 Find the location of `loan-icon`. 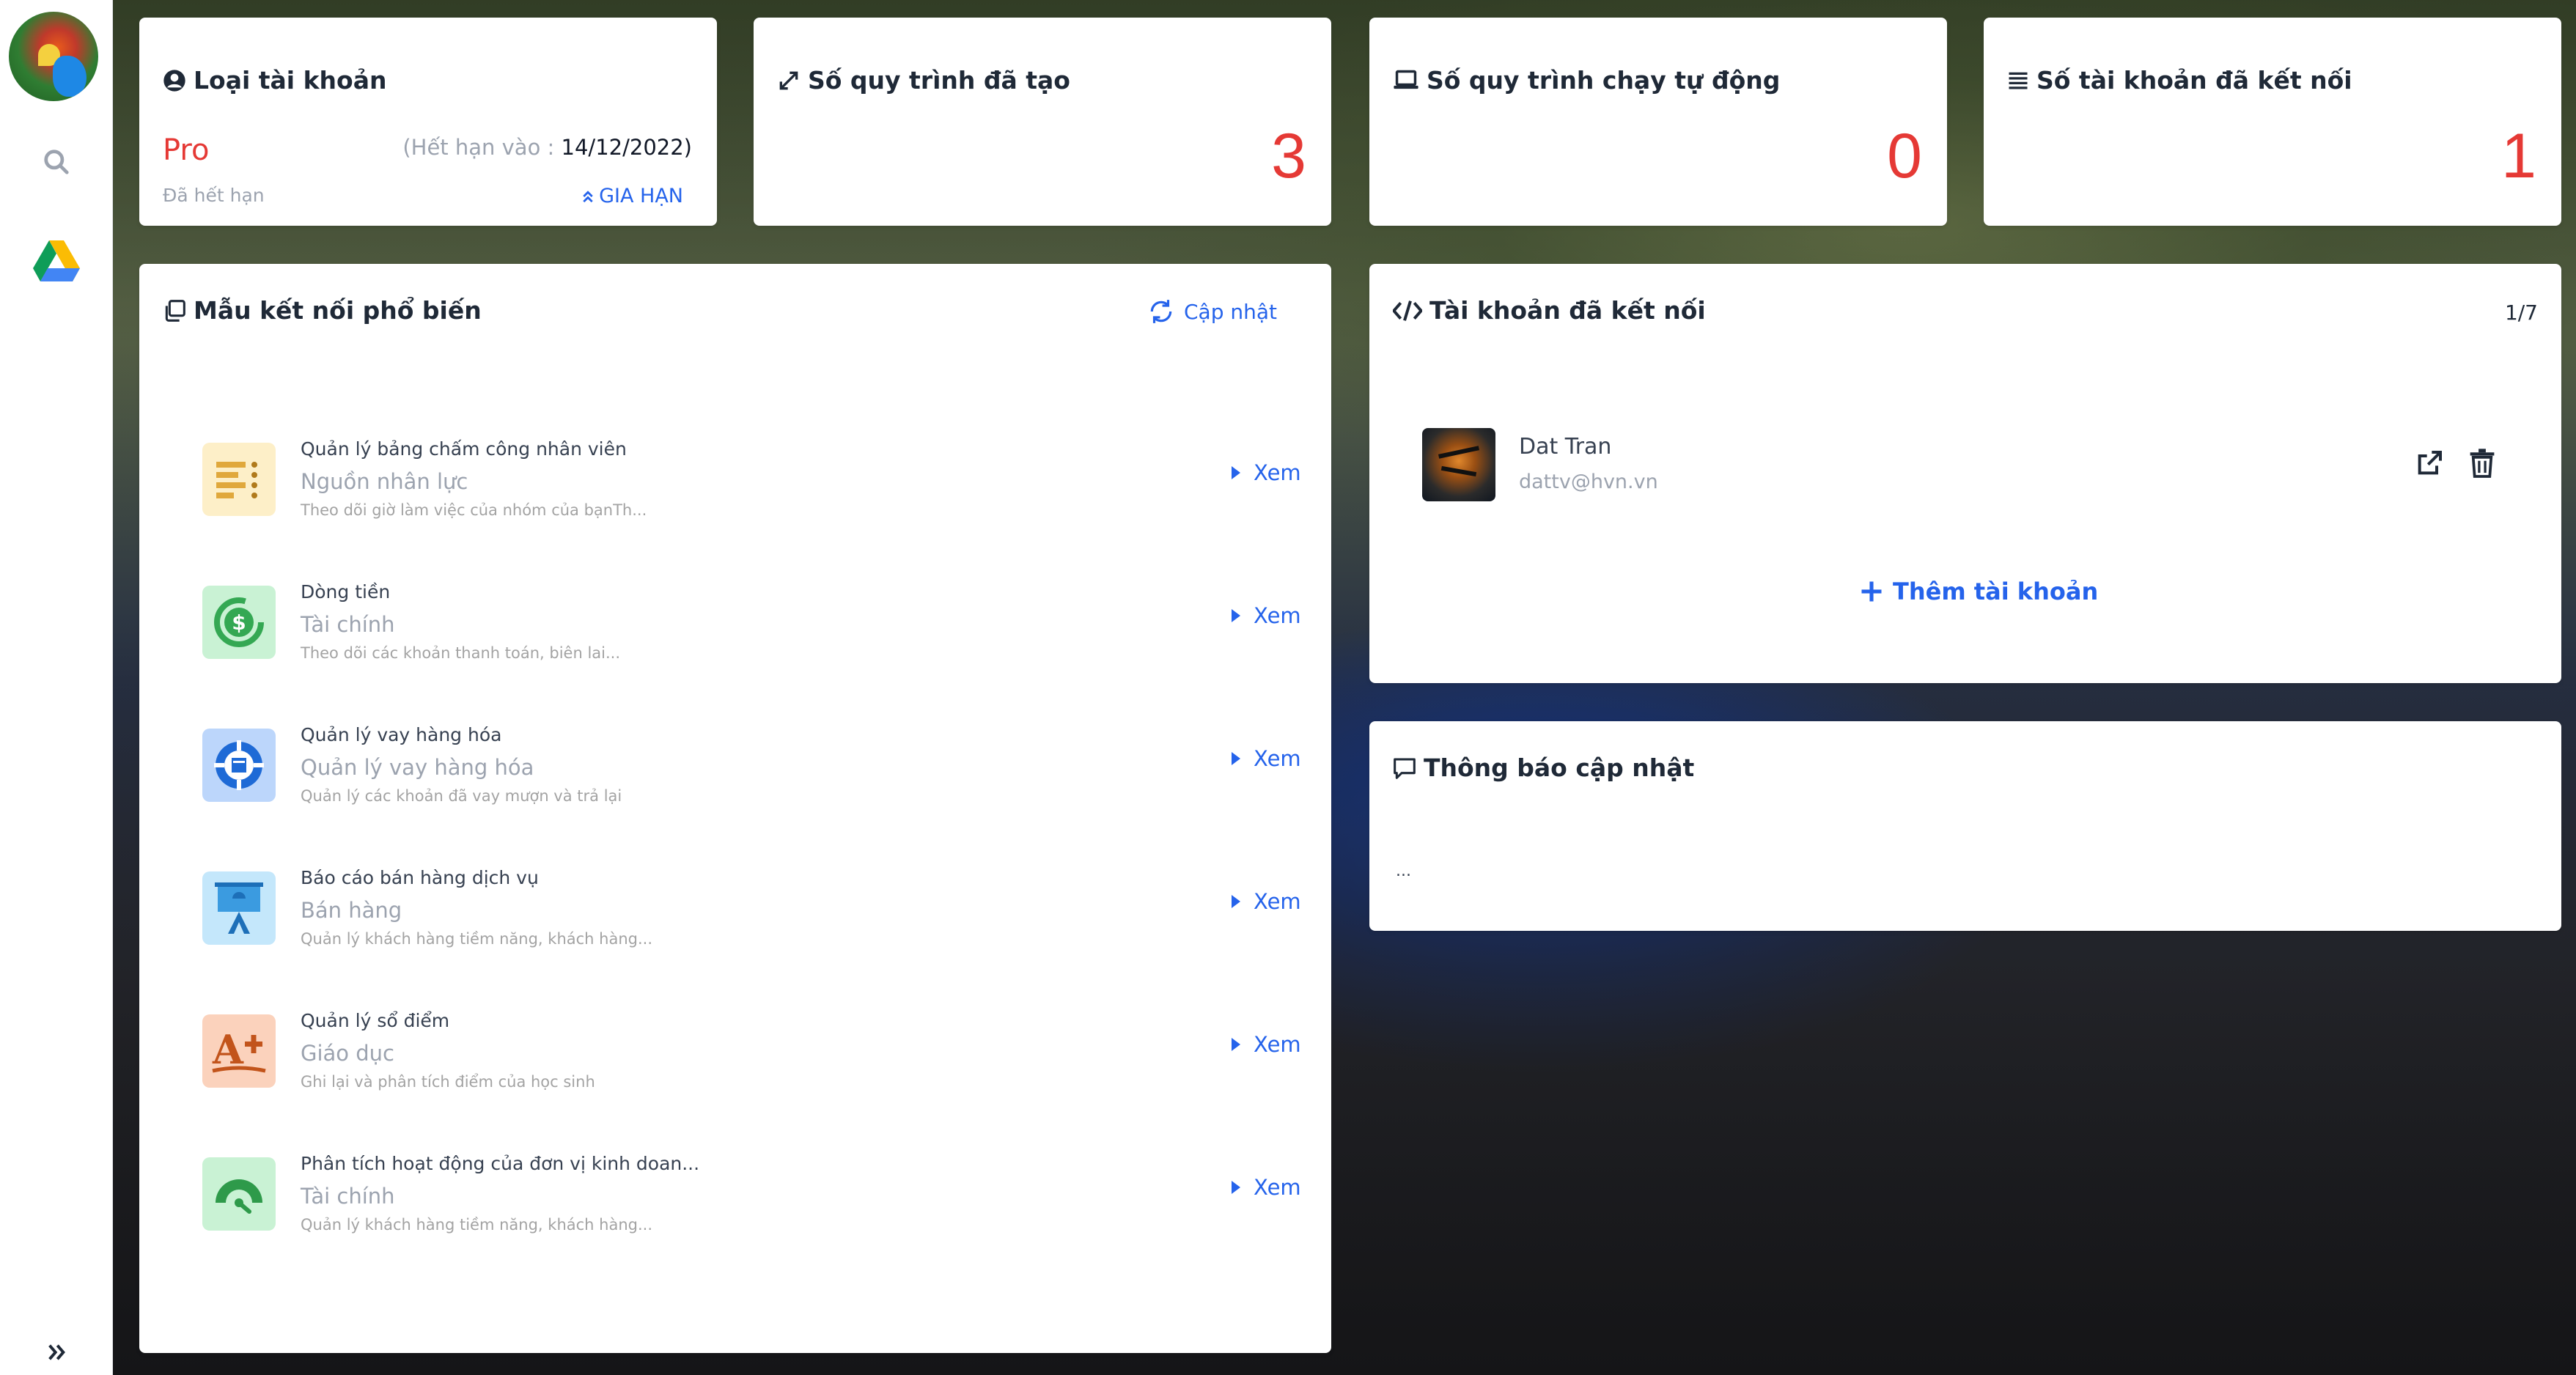

loan-icon is located at coordinates (239, 765).